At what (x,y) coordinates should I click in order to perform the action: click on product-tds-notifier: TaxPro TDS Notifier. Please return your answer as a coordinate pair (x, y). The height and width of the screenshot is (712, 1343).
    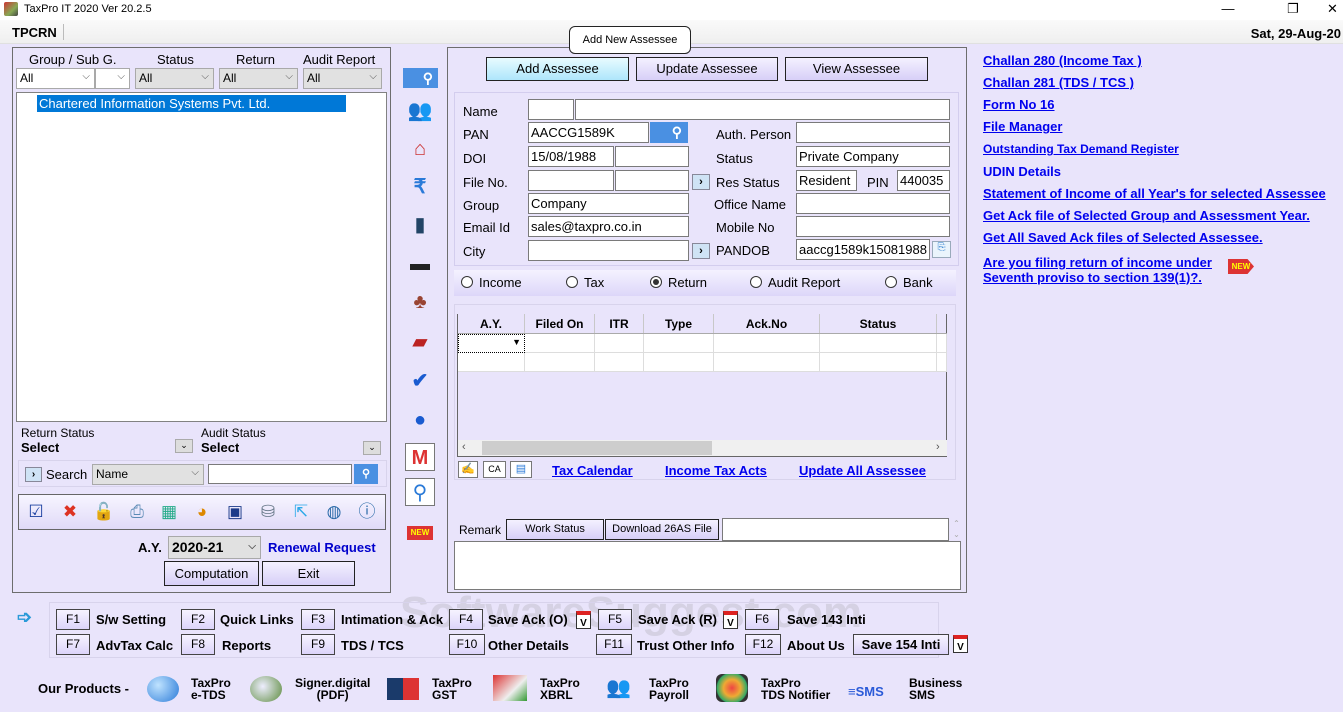
    Looking at the image, I should click on (795, 689).